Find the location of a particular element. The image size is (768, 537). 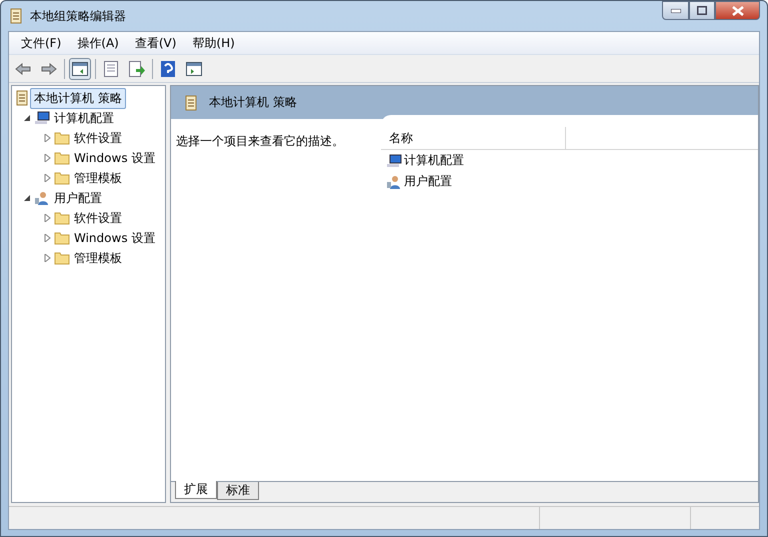

description-text: 选择一个项目来查看它的描述。 is located at coordinates (260, 141).